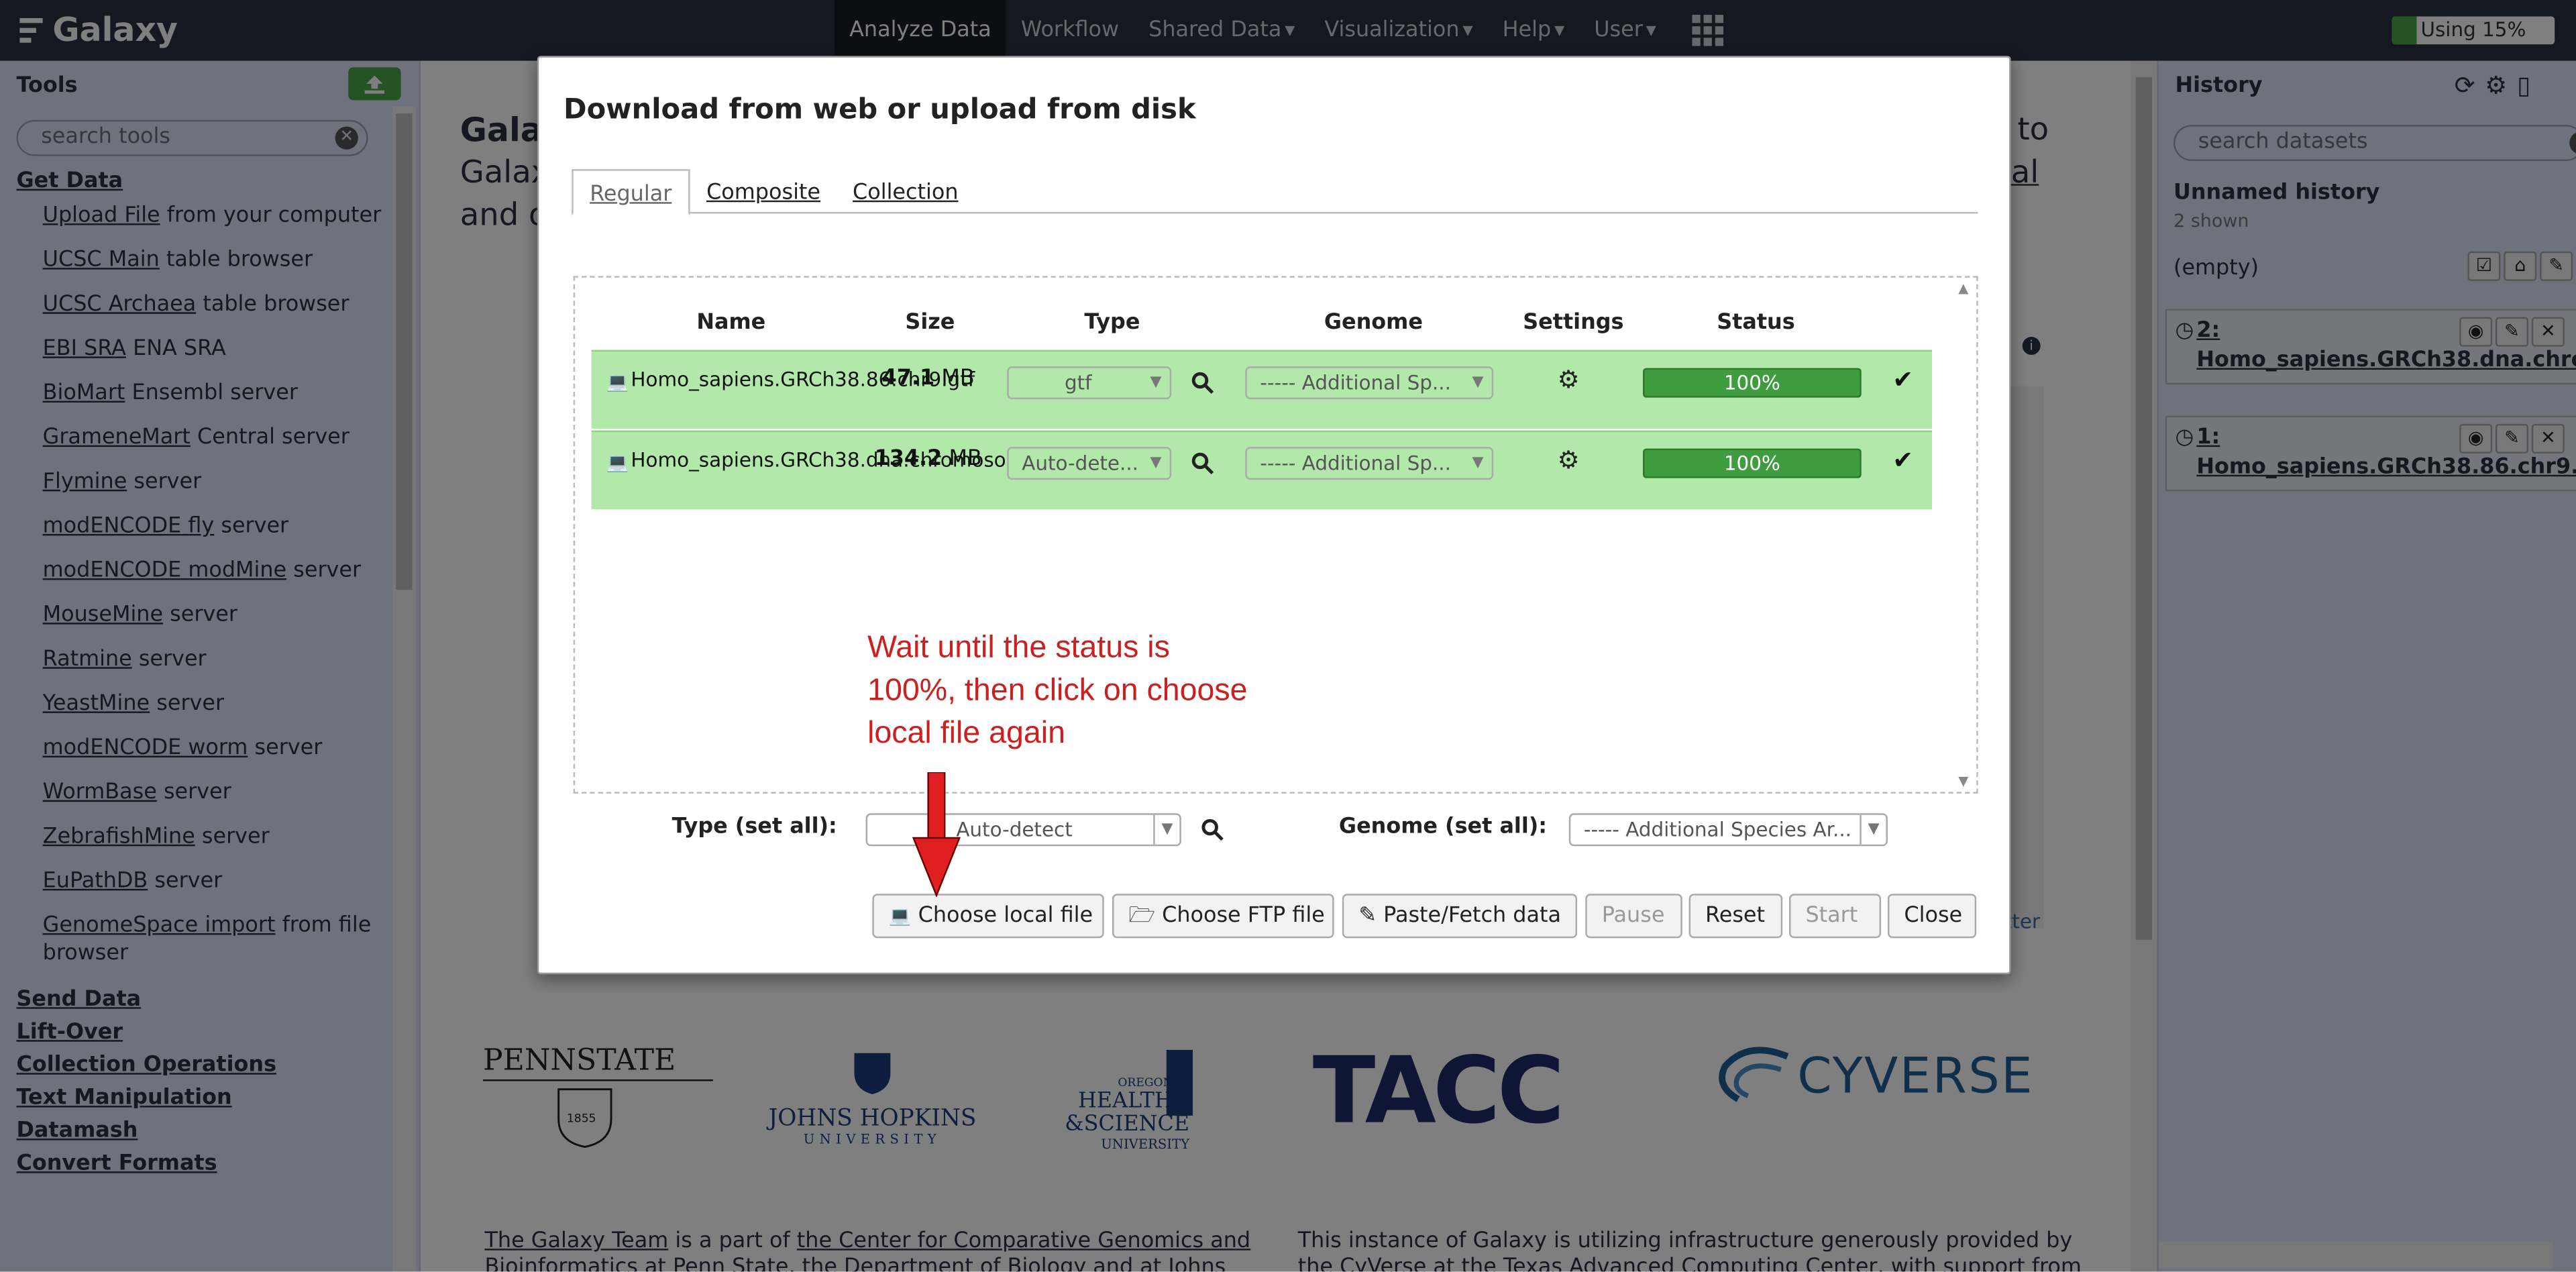 This screenshot has width=2576, height=1272. I want to click on choose-ftp-file-button: 🗁 Choose FTP file, so click(1223, 916).